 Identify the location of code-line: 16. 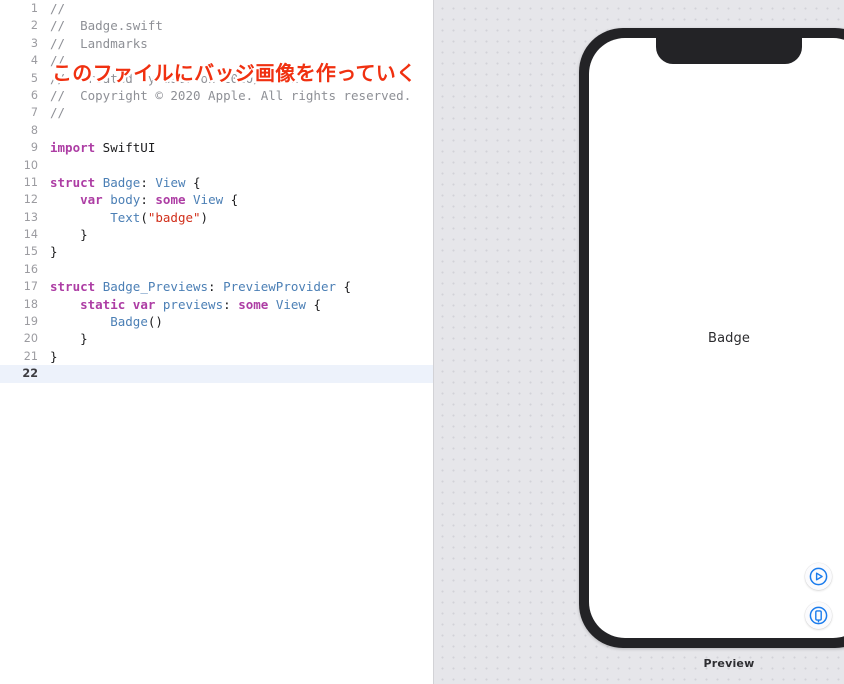
(217, 269).